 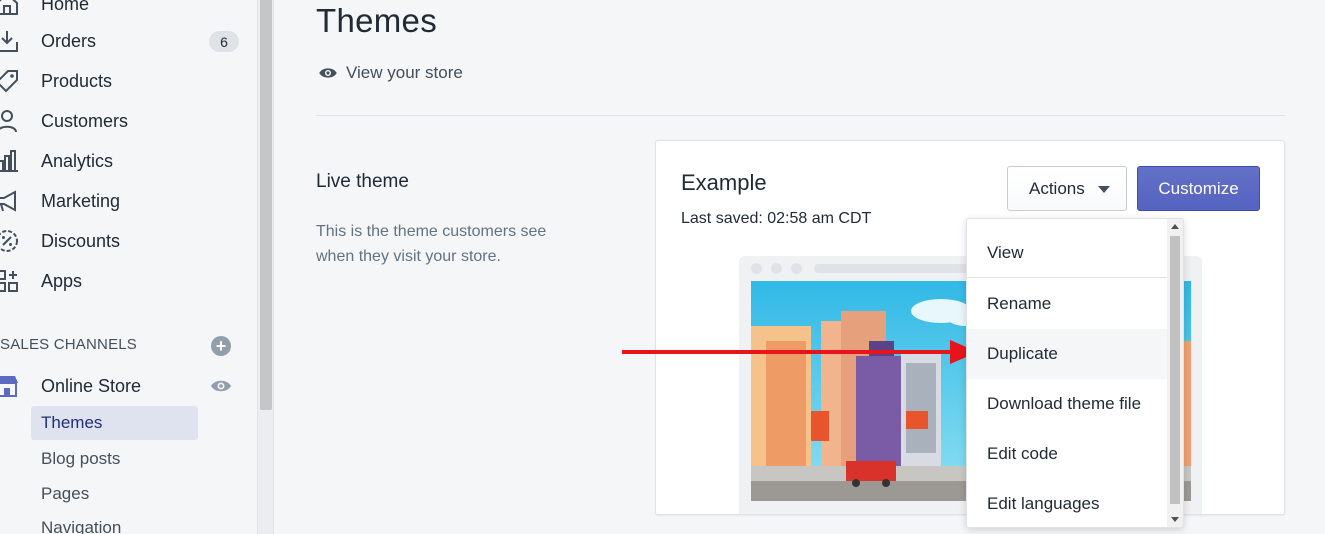 I want to click on sidebar-subitem-themes: Themes, so click(x=114, y=423).